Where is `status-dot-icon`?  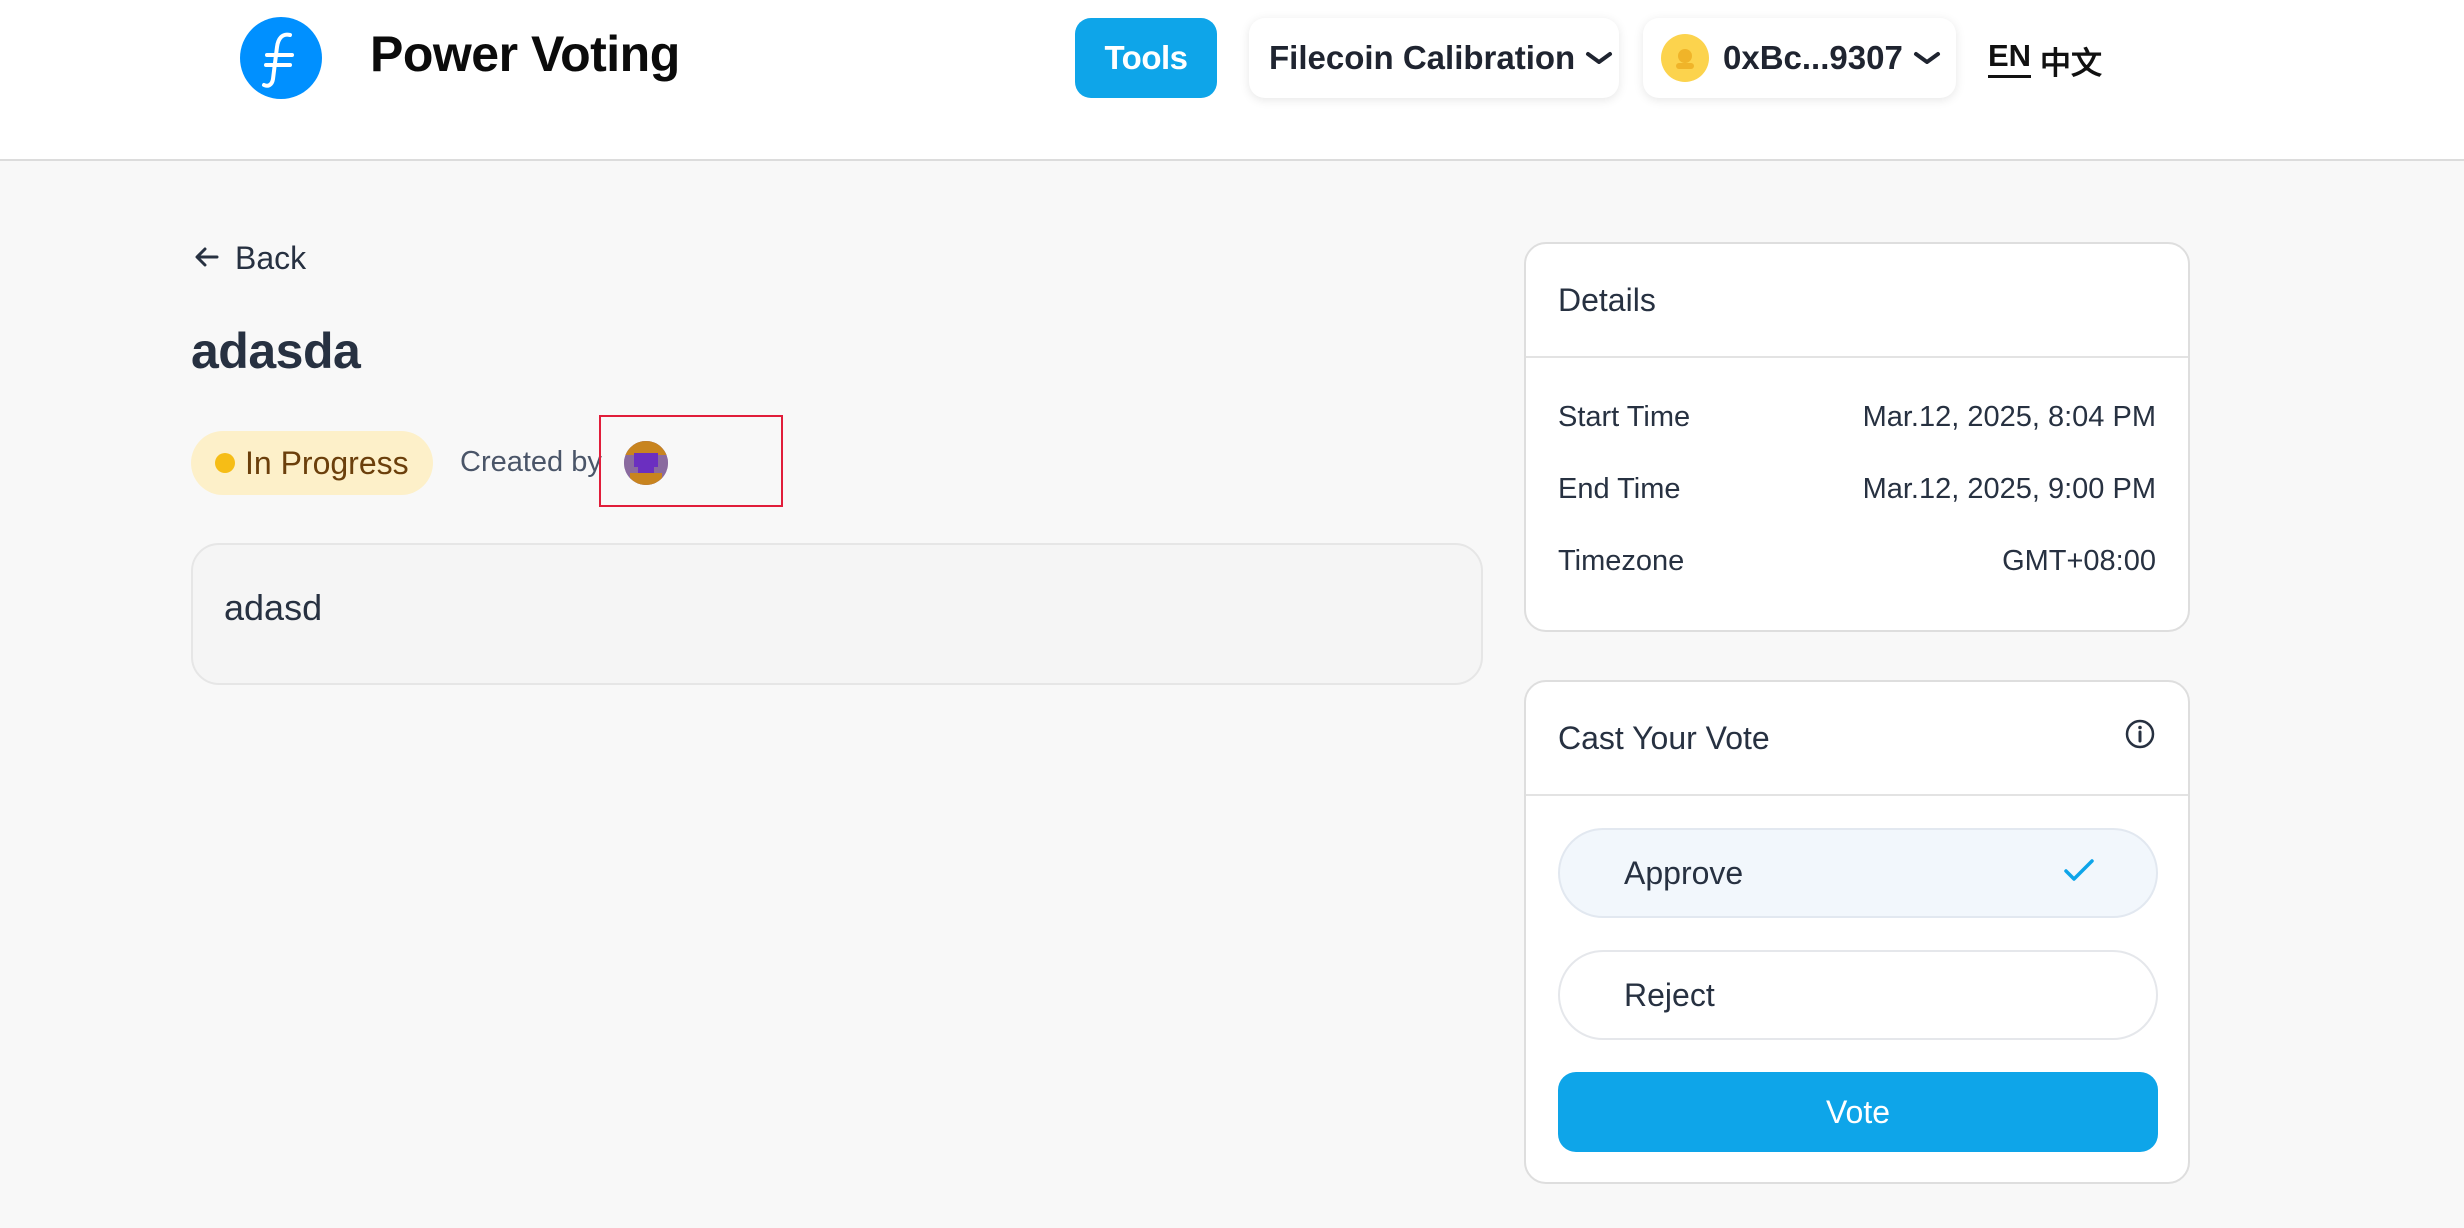
status-dot-icon is located at coordinates (225, 463).